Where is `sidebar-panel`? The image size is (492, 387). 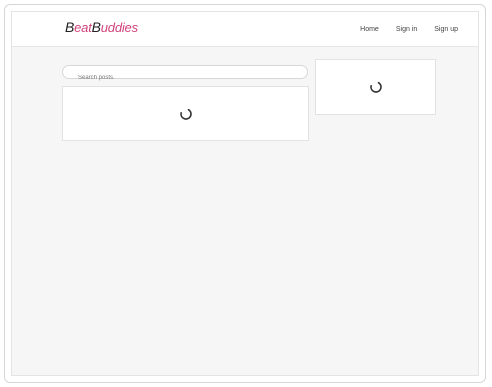 sidebar-panel is located at coordinates (375, 87).